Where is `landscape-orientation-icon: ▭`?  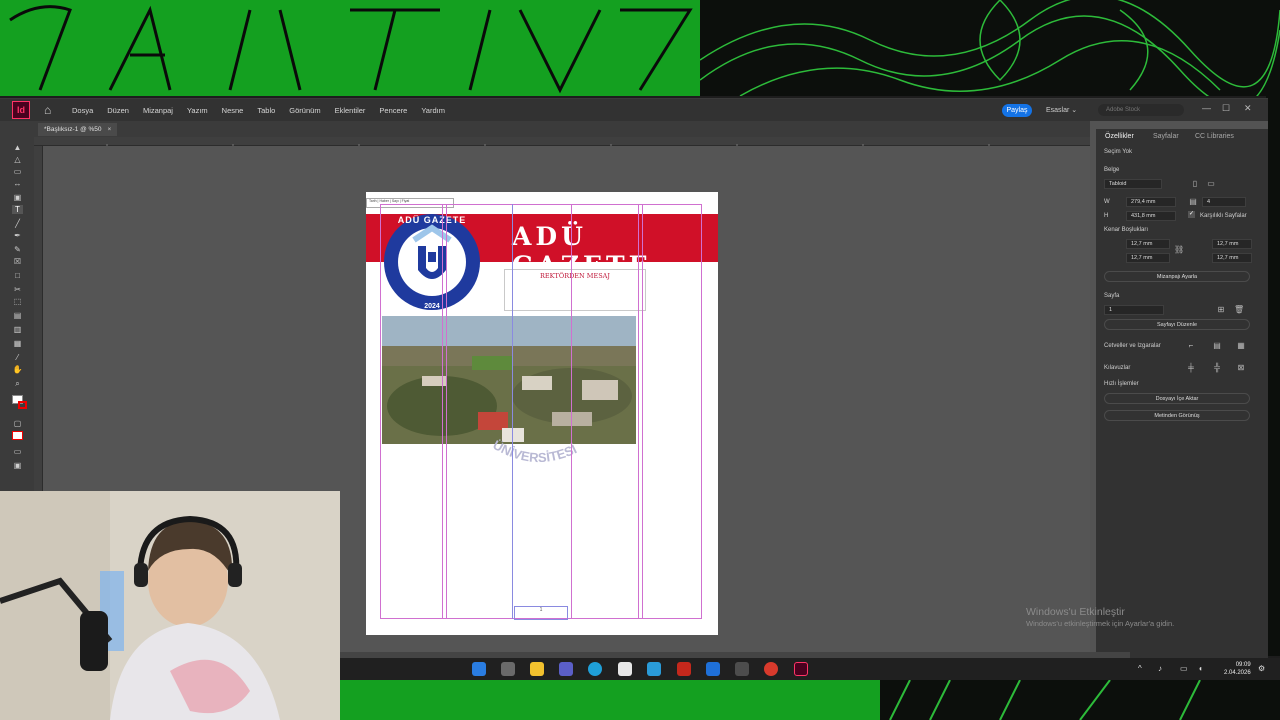 landscape-orientation-icon: ▭ is located at coordinates (1211, 184).